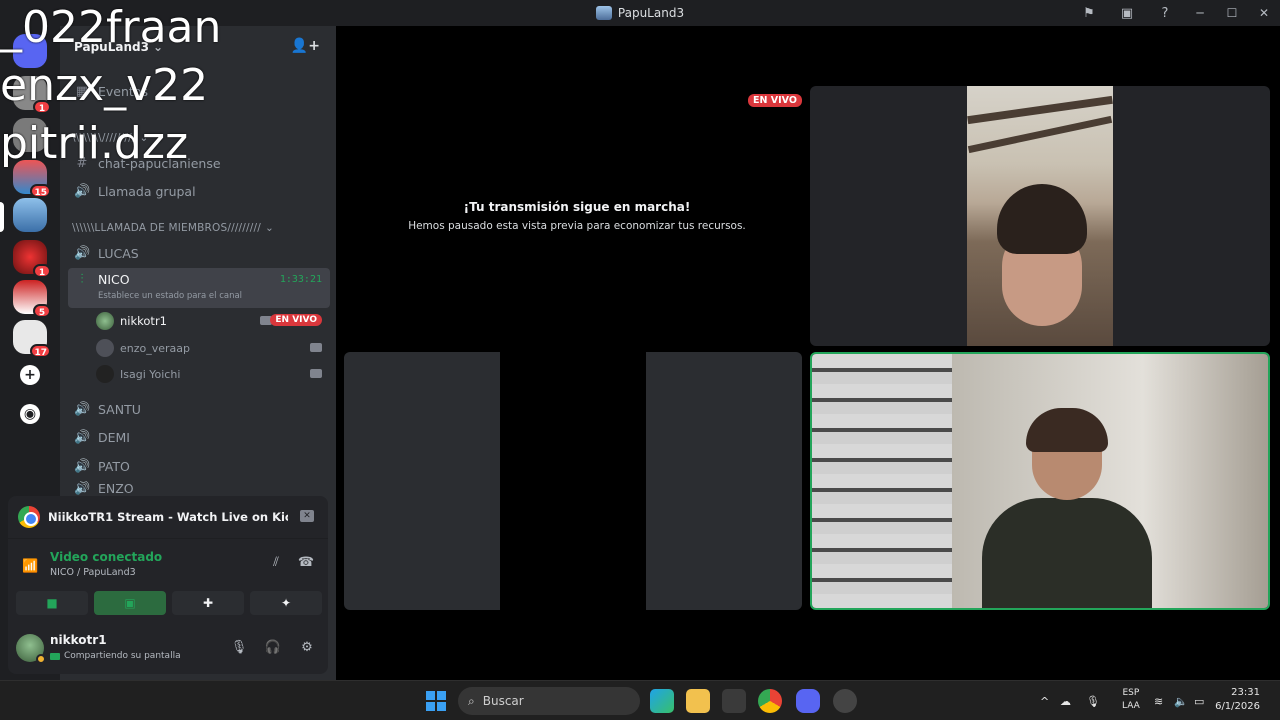  Describe the element at coordinates (1204, 701) in the screenshot. I see `battery-icon: ▭` at that location.